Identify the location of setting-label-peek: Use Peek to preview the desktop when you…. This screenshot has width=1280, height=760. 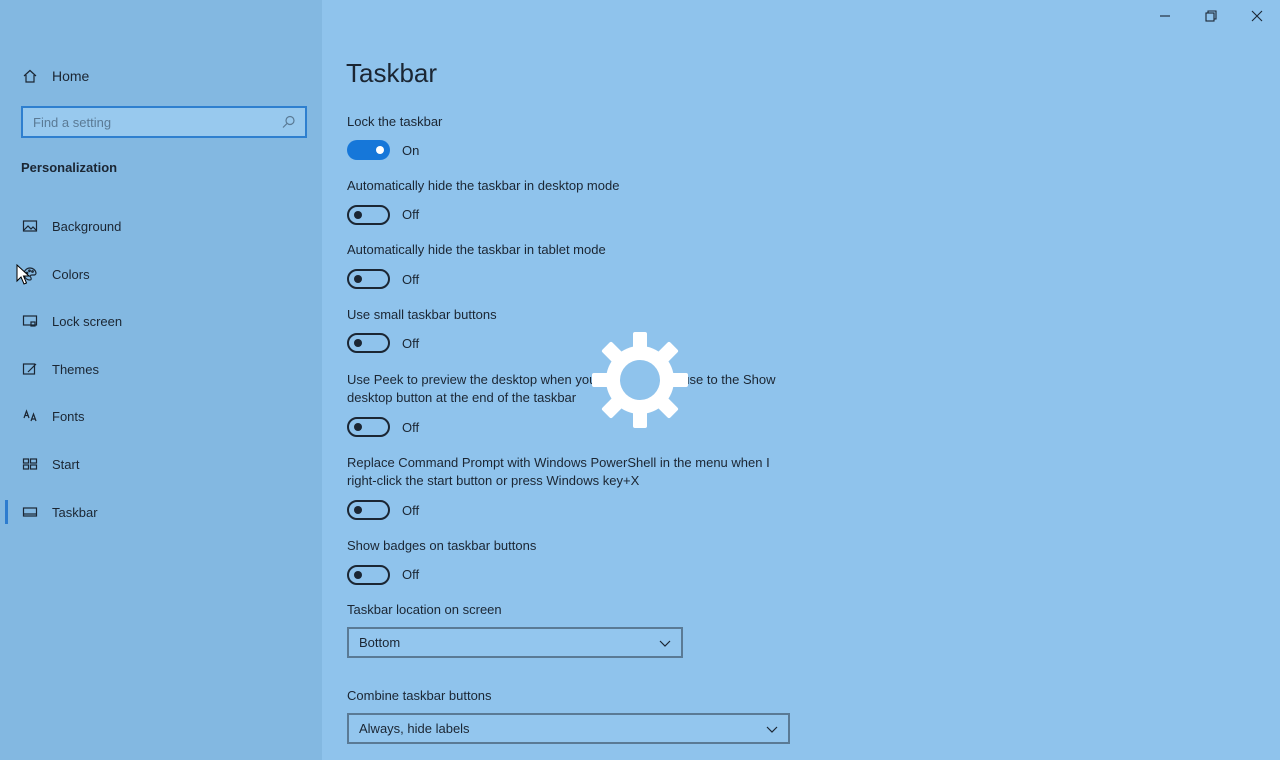
(561, 388).